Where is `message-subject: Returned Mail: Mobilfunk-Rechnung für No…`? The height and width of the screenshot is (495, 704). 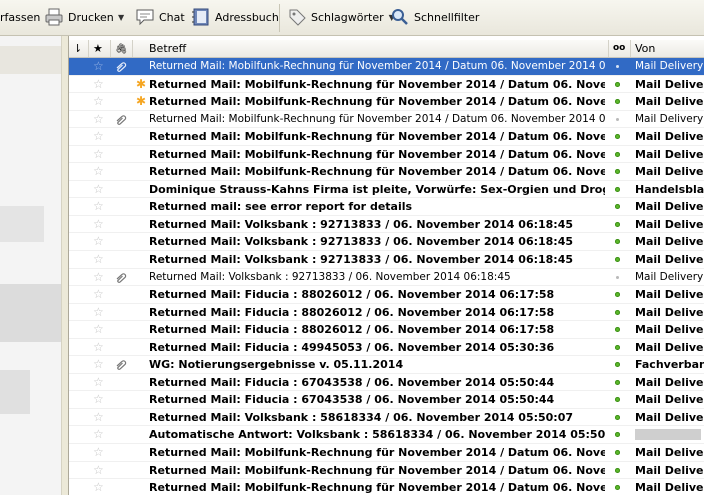
message-subject: Returned Mail: Mobilfunk-Rechnung für No… is located at coordinates (377, 118).